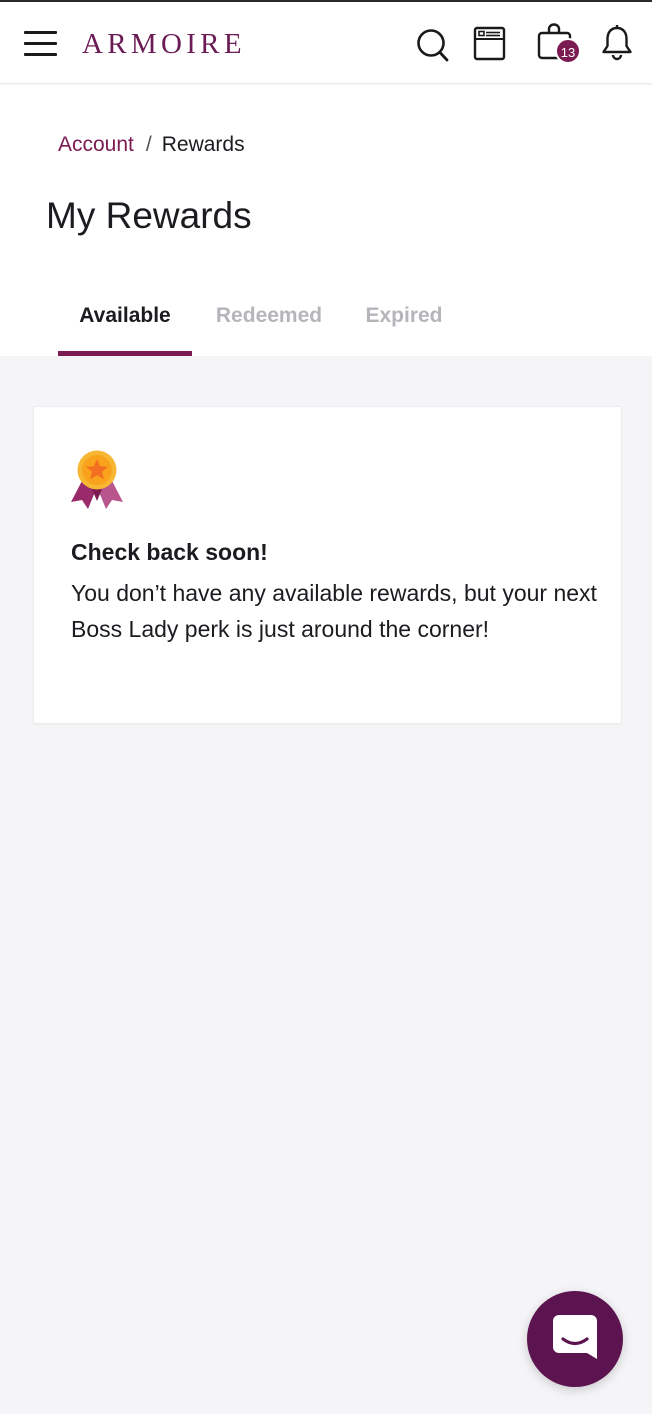 The image size is (652, 1414). I want to click on tab-available-label: Available, so click(125, 315).